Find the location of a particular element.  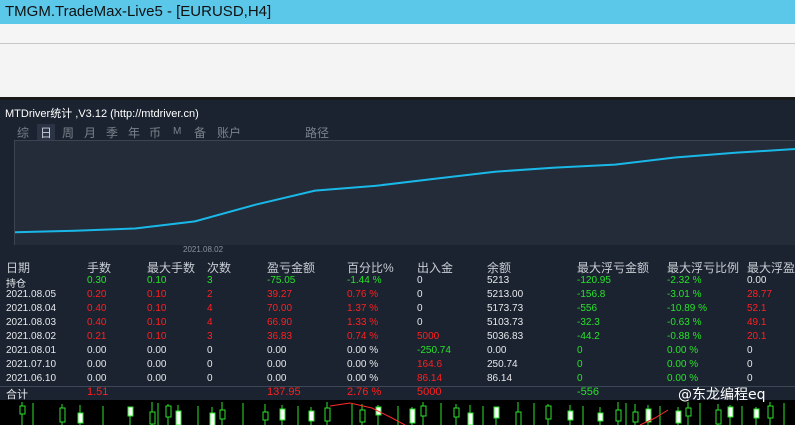

x-tick-label: 2021.08.02 is located at coordinates (203, 249).